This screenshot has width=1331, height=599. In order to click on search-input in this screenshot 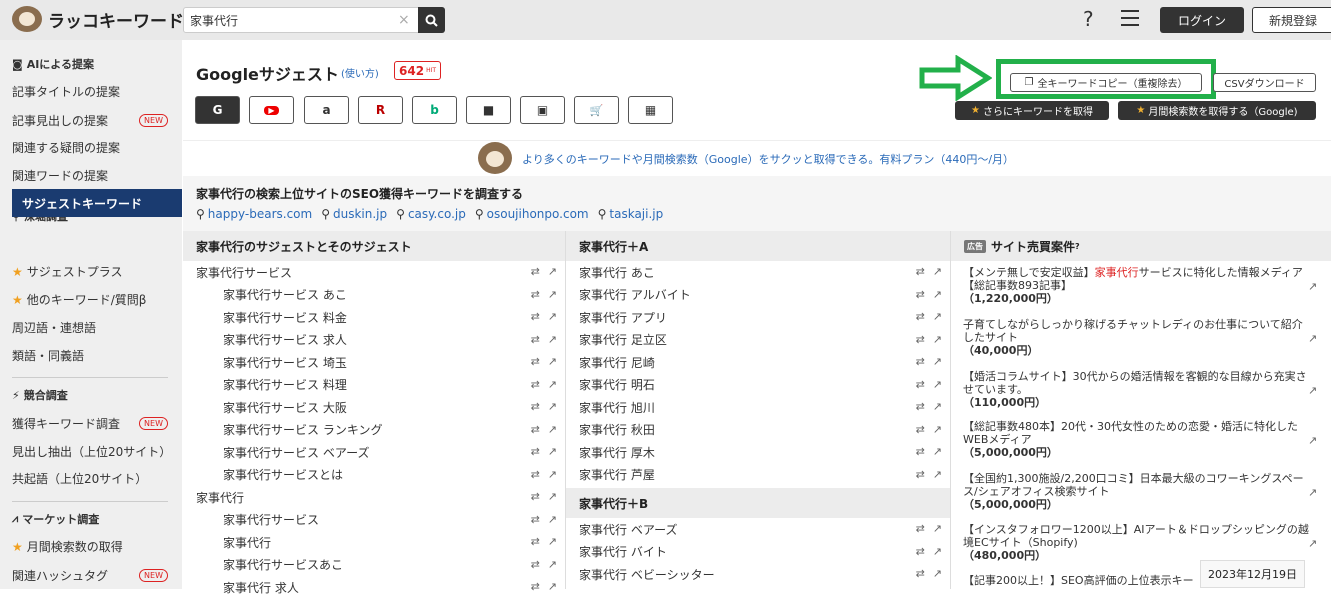, I will do `click(289, 20)`.